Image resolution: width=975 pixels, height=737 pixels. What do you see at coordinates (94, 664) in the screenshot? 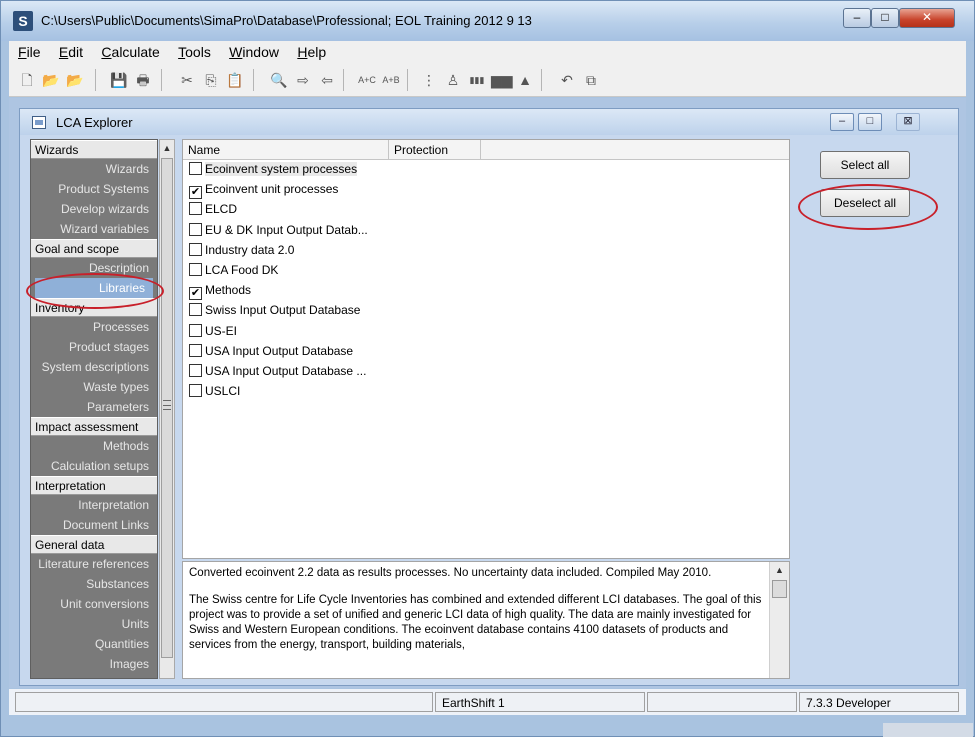
I see `nav-item-images: Images` at bounding box center [94, 664].